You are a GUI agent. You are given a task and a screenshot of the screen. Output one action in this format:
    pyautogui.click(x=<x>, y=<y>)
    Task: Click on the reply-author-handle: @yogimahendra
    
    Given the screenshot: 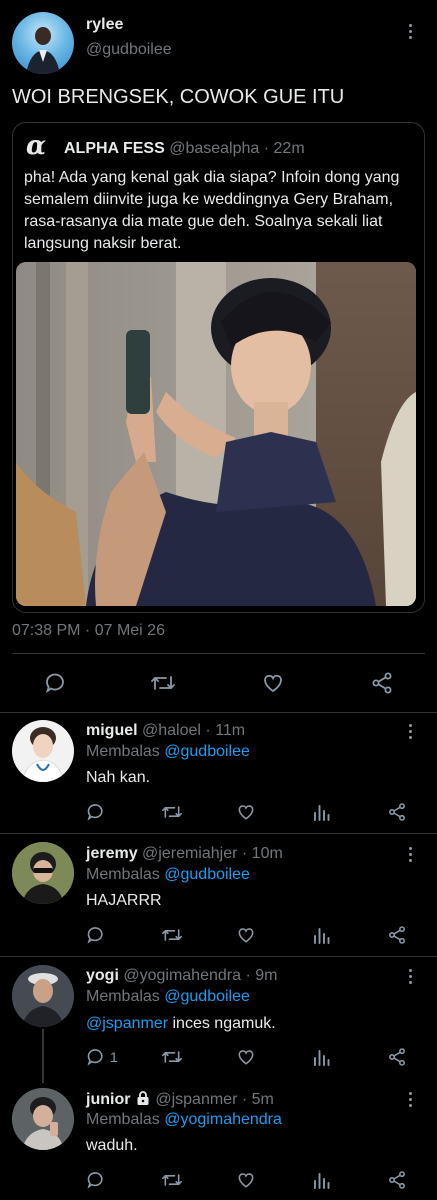 What is the action you would take?
    pyautogui.click(x=182, y=975)
    